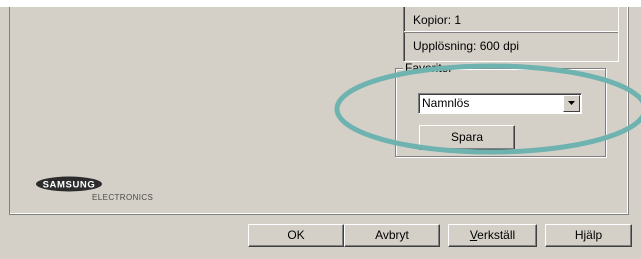 This screenshot has width=641, height=259. I want to click on samsung-logo-mark: SAMSUNG, so click(69, 184).